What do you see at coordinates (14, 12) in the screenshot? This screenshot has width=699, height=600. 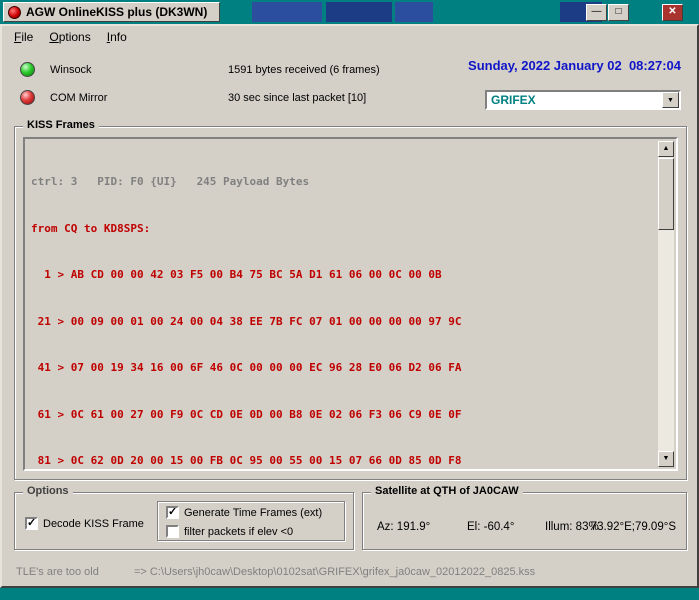 I see `app-icon` at bounding box center [14, 12].